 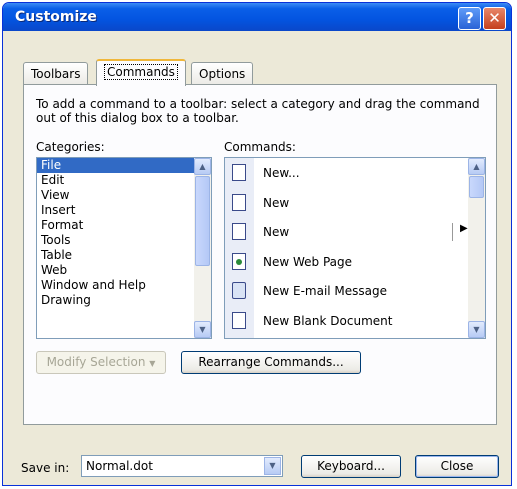 What do you see at coordinates (70, 147) in the screenshot?
I see `categories-label: Categories:` at bounding box center [70, 147].